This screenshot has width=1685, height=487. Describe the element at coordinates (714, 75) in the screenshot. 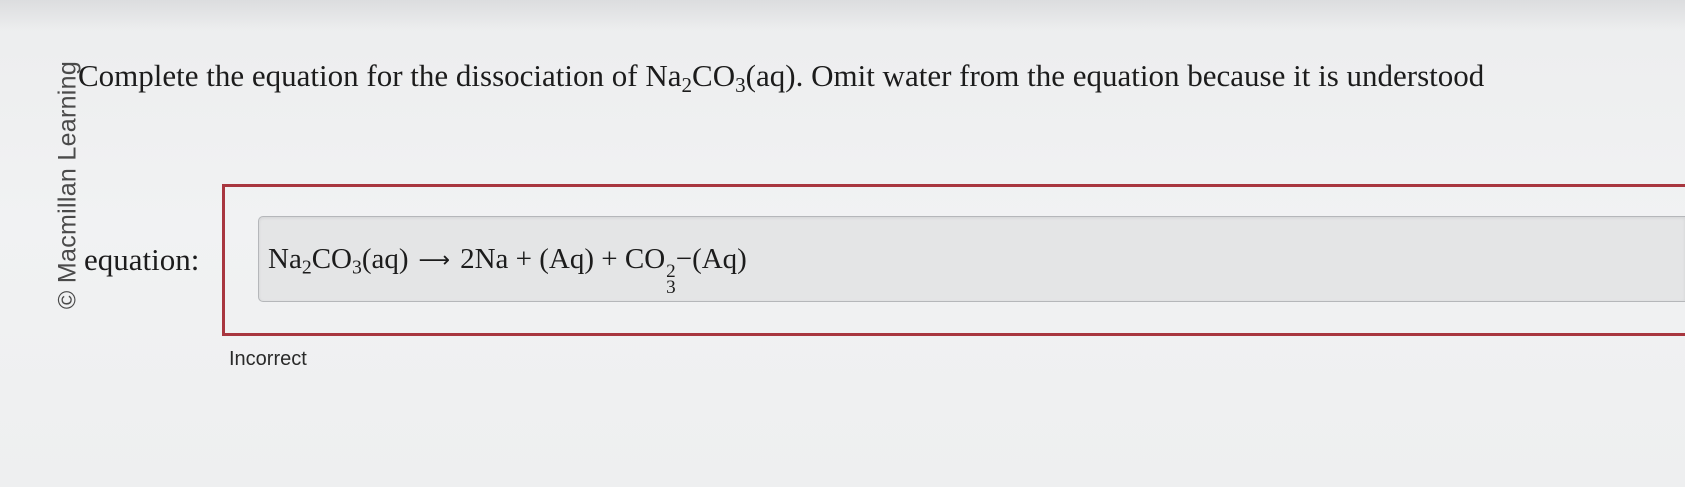

I see `question-co: CO` at that location.